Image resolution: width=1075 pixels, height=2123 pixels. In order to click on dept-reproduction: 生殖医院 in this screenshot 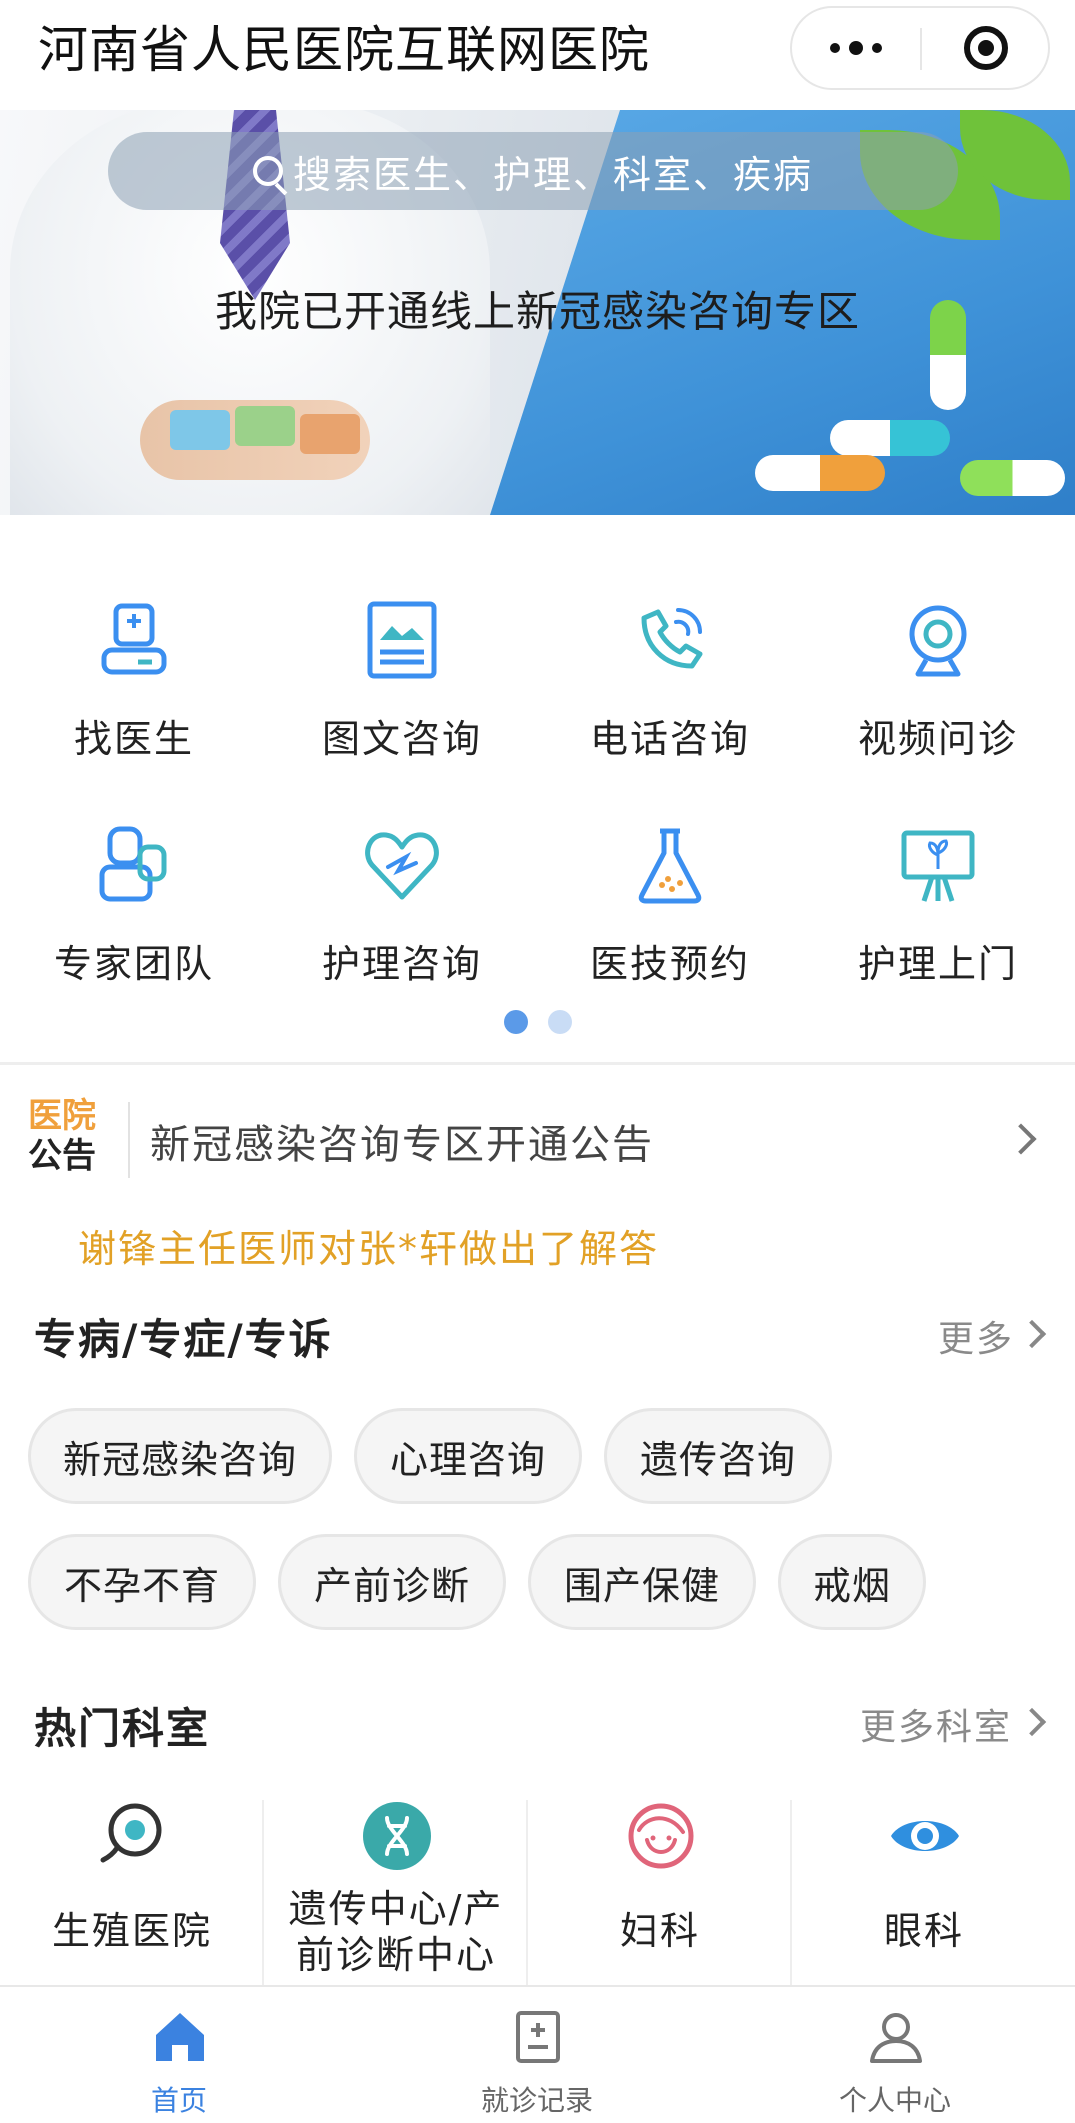, I will do `click(132, 1890)`.